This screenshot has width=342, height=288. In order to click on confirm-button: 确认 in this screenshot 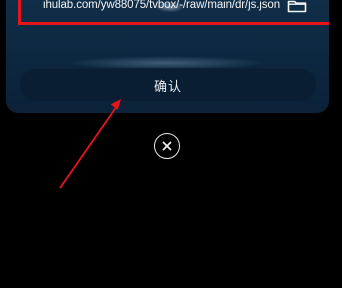, I will do `click(168, 85)`.